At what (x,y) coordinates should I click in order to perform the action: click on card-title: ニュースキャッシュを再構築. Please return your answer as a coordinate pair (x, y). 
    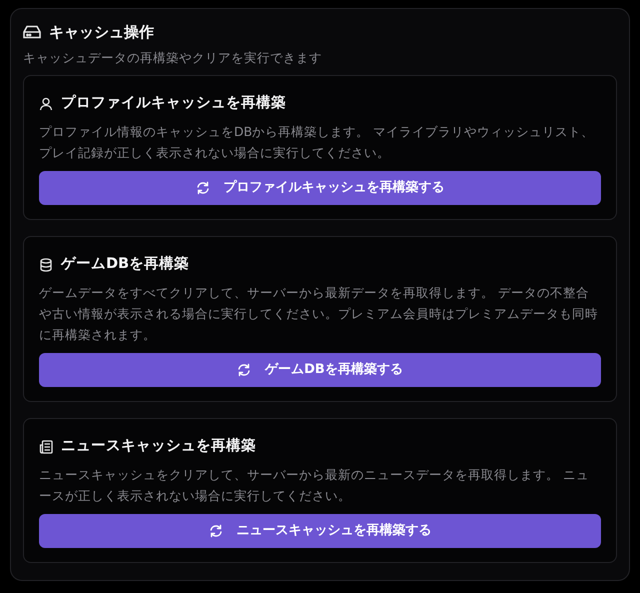
    Looking at the image, I should click on (158, 446).